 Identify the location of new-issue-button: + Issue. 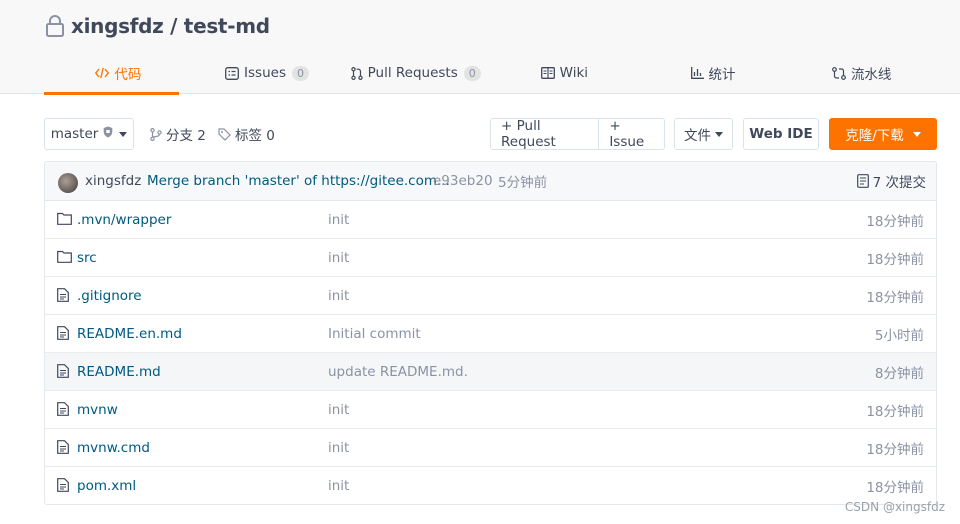
(631, 134).